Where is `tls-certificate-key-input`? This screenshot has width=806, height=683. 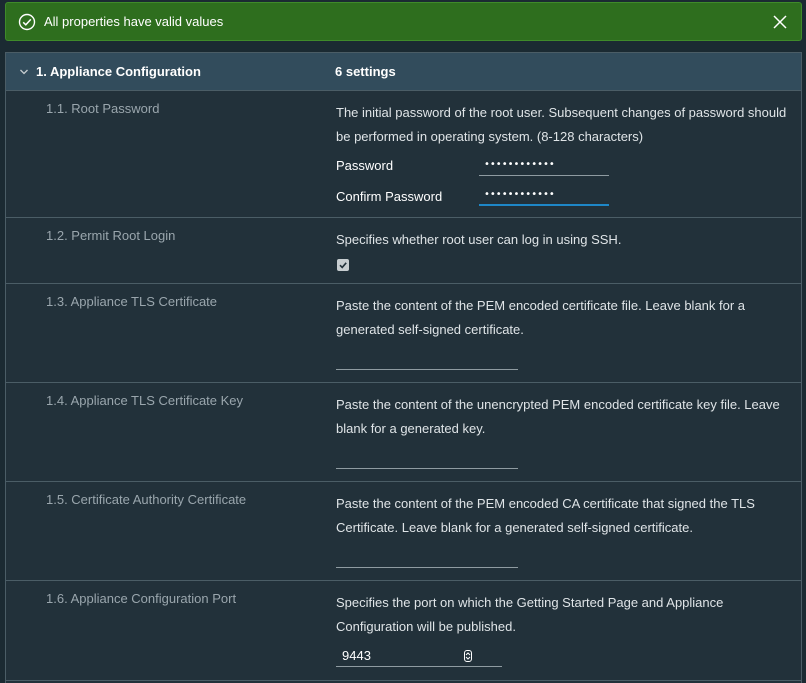
tls-certificate-key-input is located at coordinates (427, 458).